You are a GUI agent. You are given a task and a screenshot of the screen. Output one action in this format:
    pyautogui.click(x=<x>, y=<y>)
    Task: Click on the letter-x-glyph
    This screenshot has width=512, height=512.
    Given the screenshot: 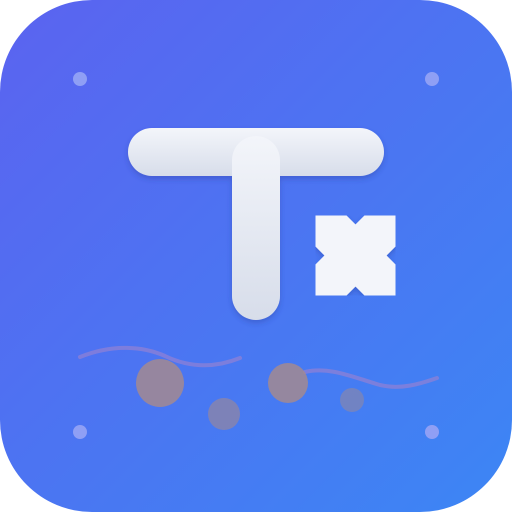 What is the action you would take?
    pyautogui.click(x=355, y=255)
    